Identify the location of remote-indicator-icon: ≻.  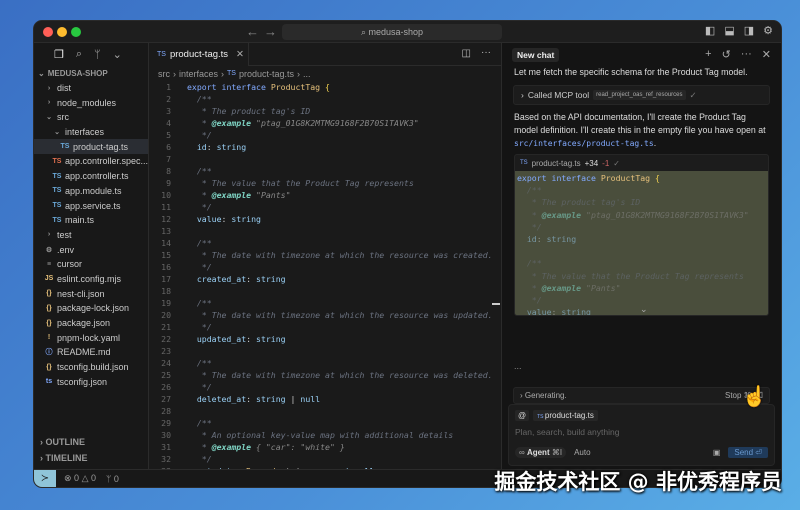
(45, 478).